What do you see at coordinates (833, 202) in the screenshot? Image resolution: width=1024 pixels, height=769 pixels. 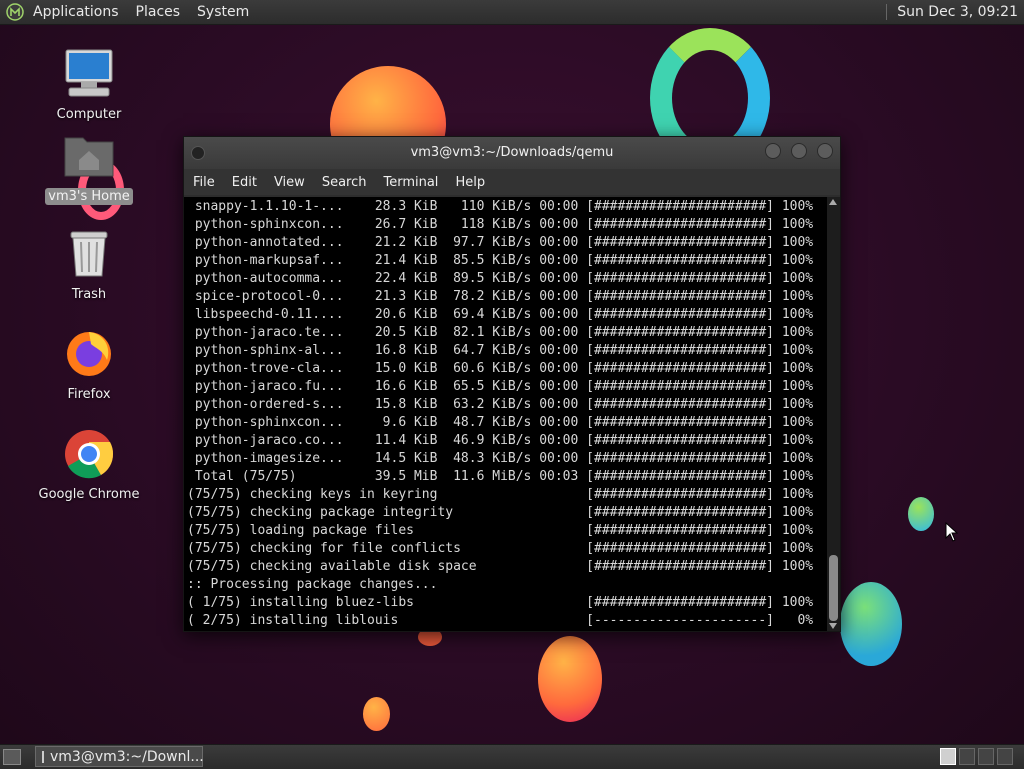 I see `scroll-up-arrow-icon` at bounding box center [833, 202].